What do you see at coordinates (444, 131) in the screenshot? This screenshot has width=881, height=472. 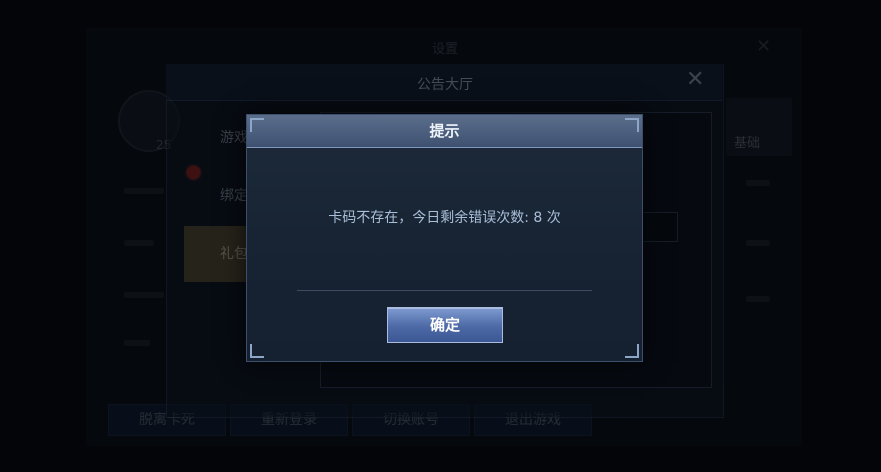 I see `dialog-title: 提示` at bounding box center [444, 131].